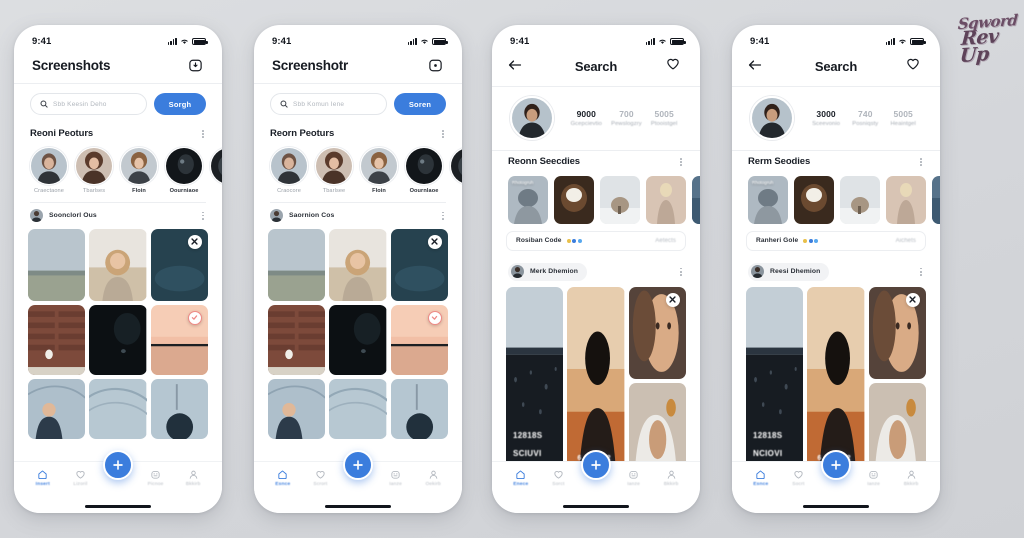 The image size is (1024, 538). Describe the element at coordinates (535, 373) in the screenshot. I see `photo-cell: 12818S SCIUVI Phblorid Aiph` at that location.